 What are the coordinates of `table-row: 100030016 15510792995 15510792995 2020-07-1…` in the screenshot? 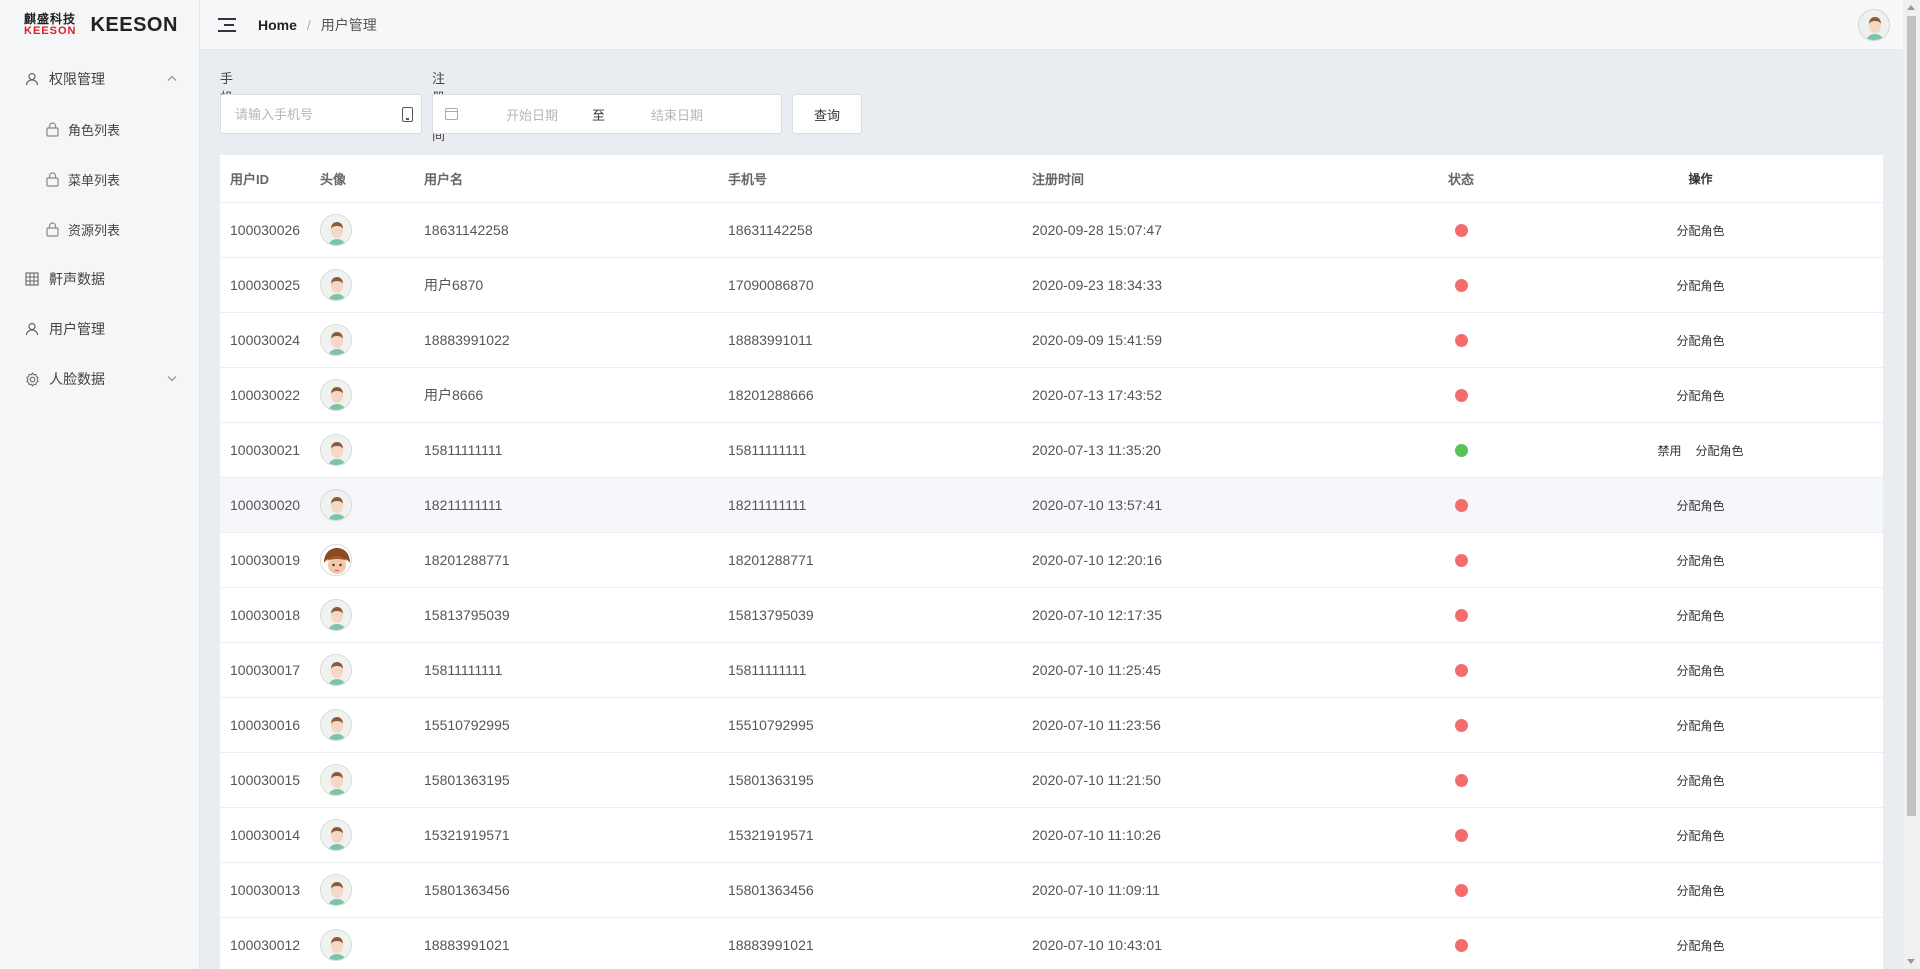 It's located at (1051, 725).